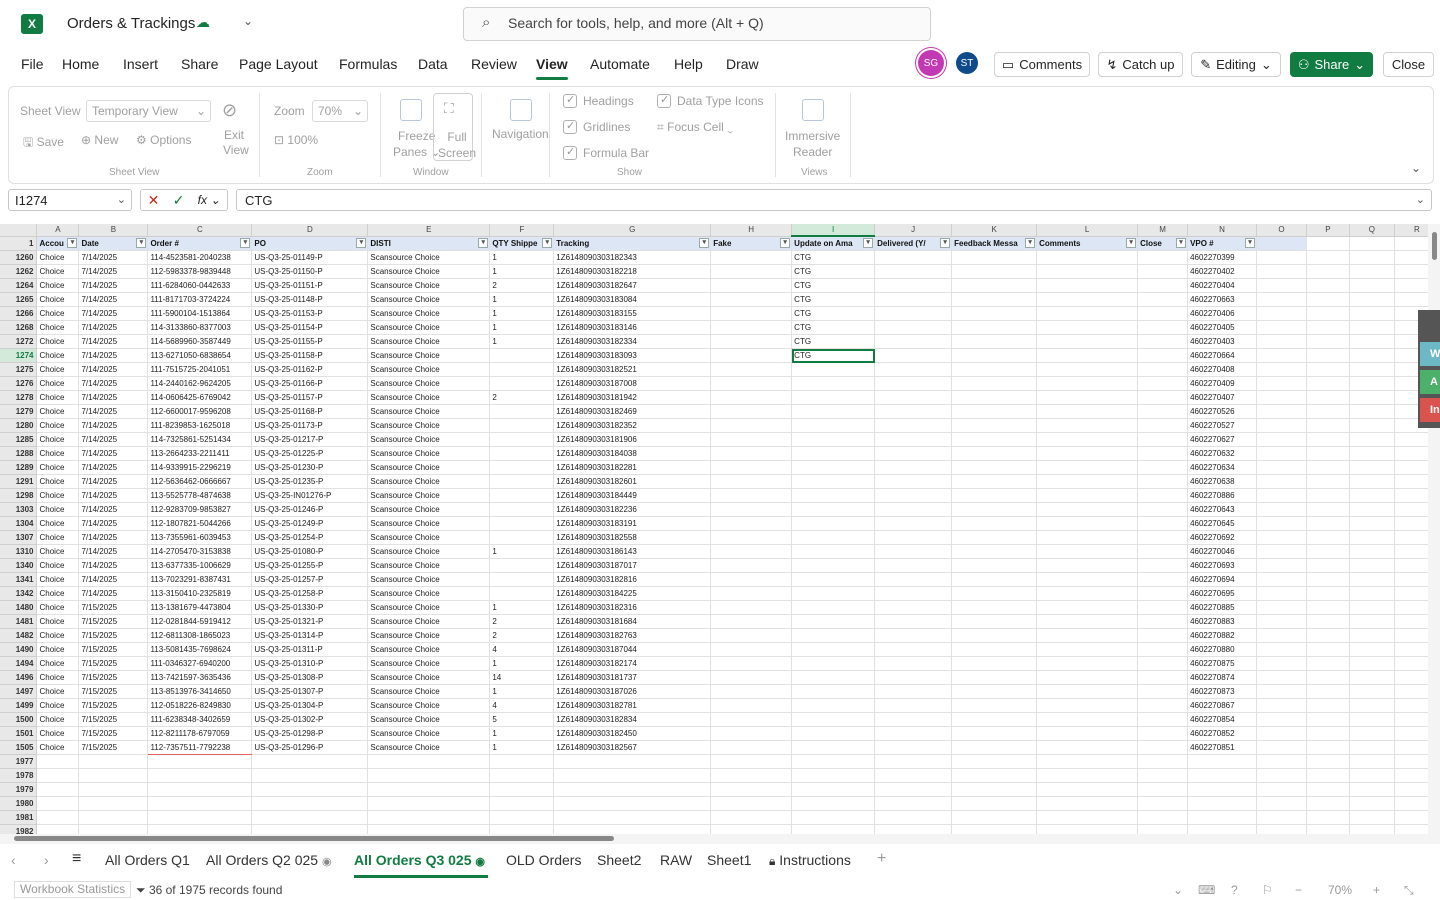 This screenshot has height=900, width=1440. Describe the element at coordinates (522, 397) in the screenshot. I see `cell: 2` at that location.